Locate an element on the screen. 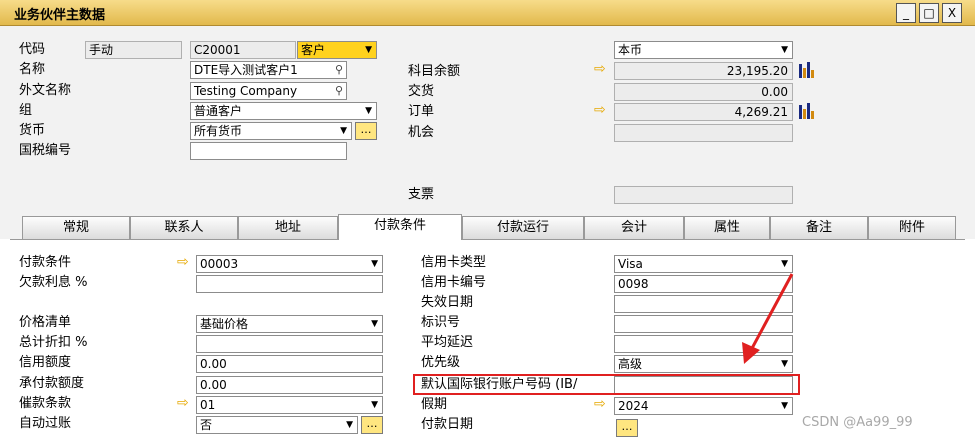  holidays-select: 2024 ▼ is located at coordinates (703, 406).